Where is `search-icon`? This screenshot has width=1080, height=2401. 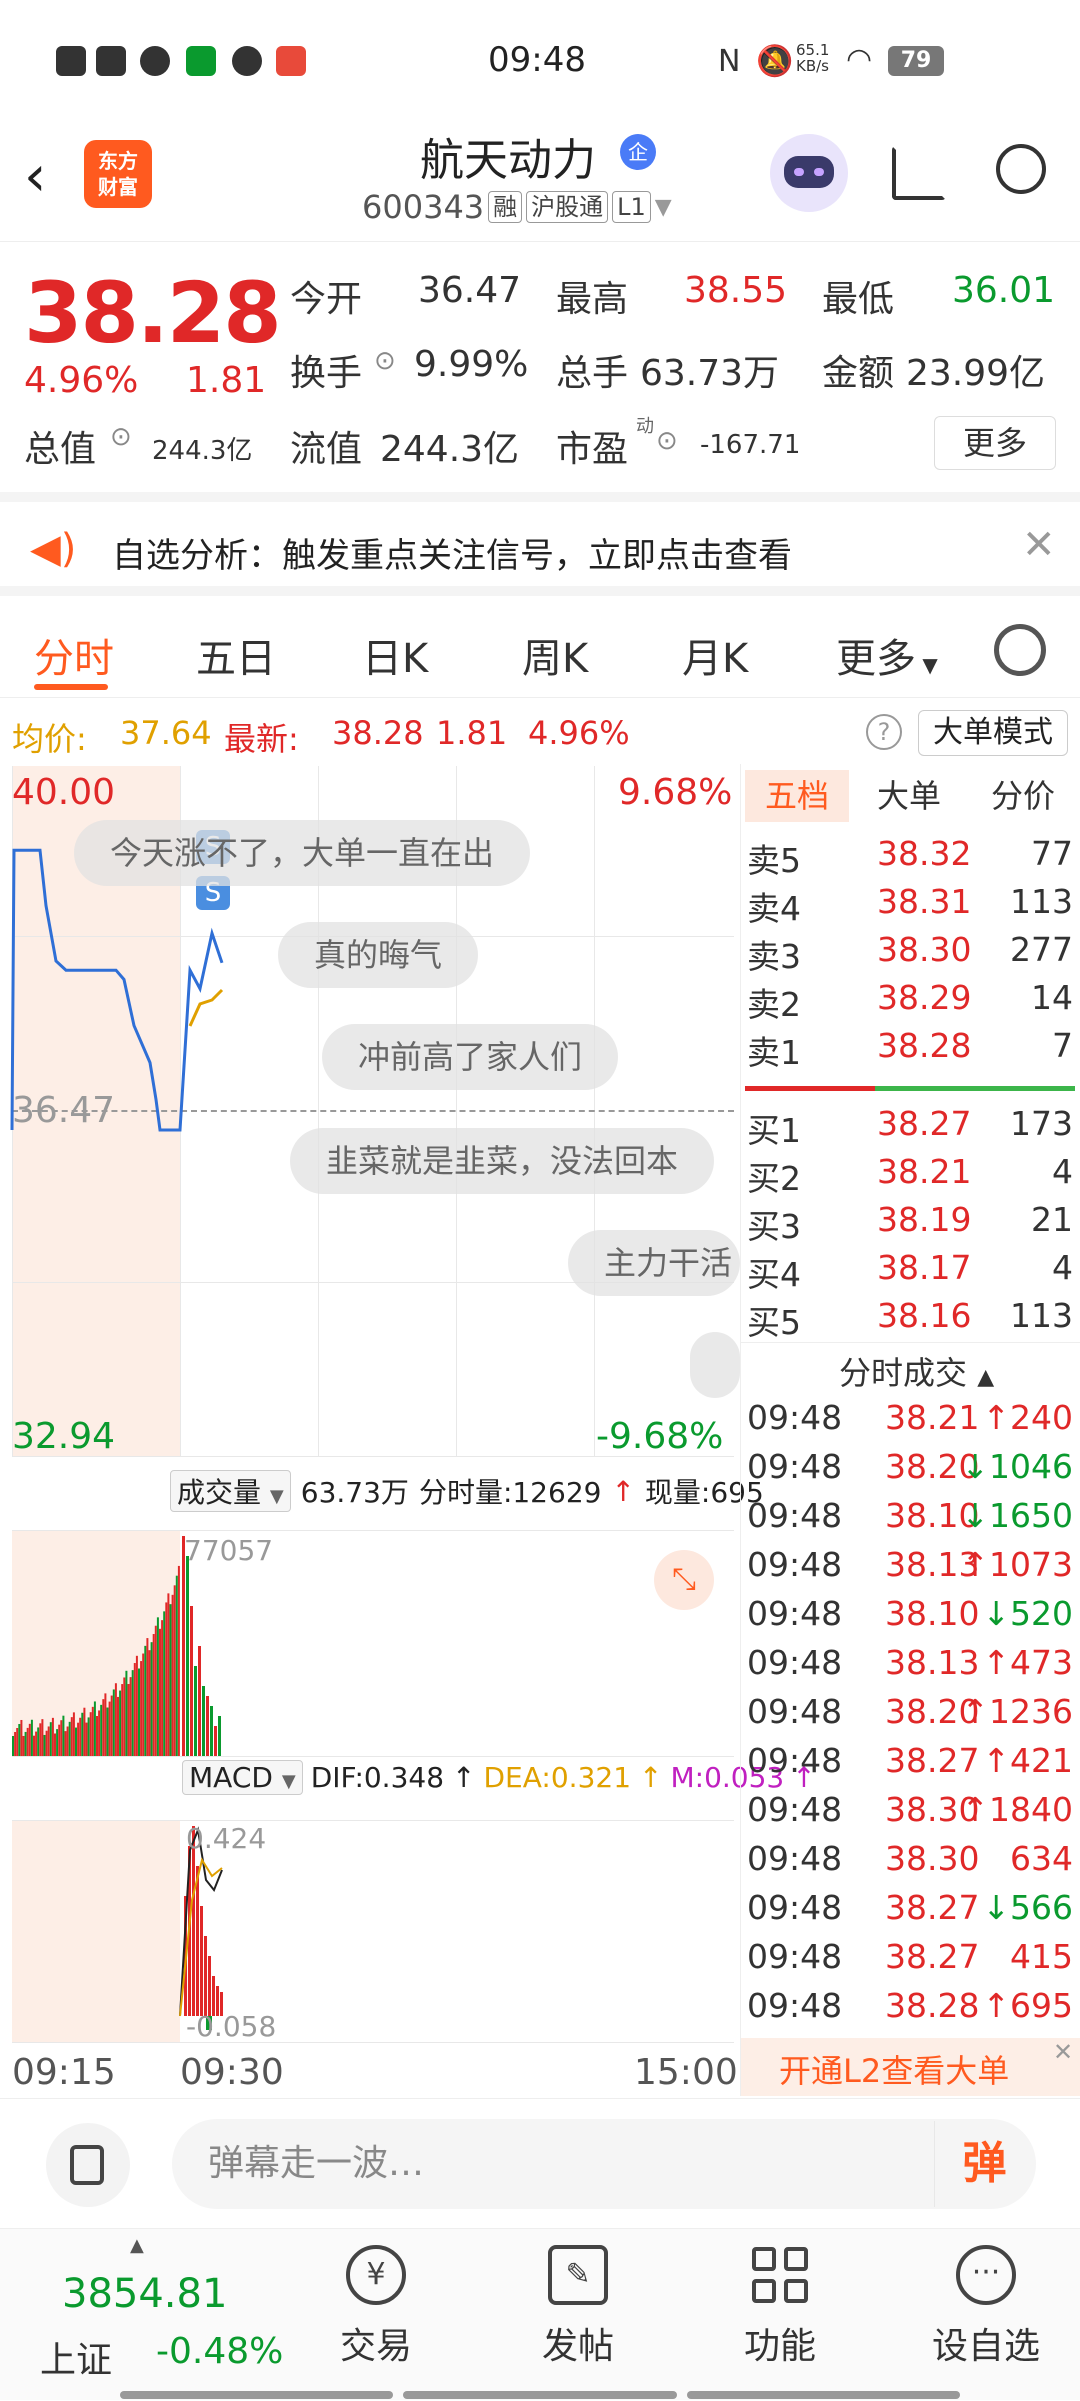 search-icon is located at coordinates (1021, 169).